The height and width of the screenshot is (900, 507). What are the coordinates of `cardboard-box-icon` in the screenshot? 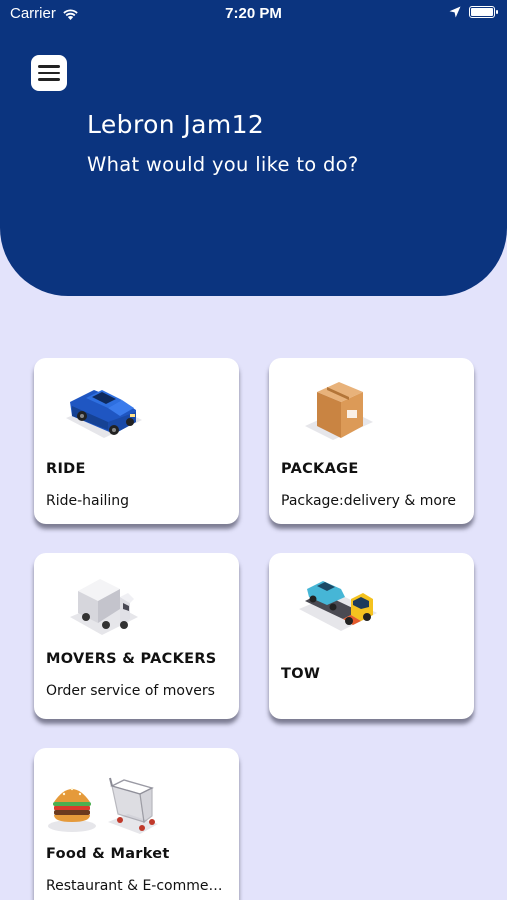 It's located at (339, 411).